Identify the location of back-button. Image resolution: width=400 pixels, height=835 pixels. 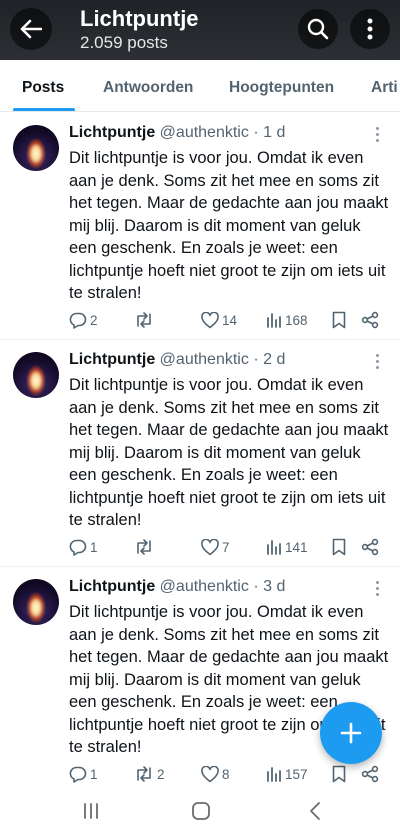
(31, 29).